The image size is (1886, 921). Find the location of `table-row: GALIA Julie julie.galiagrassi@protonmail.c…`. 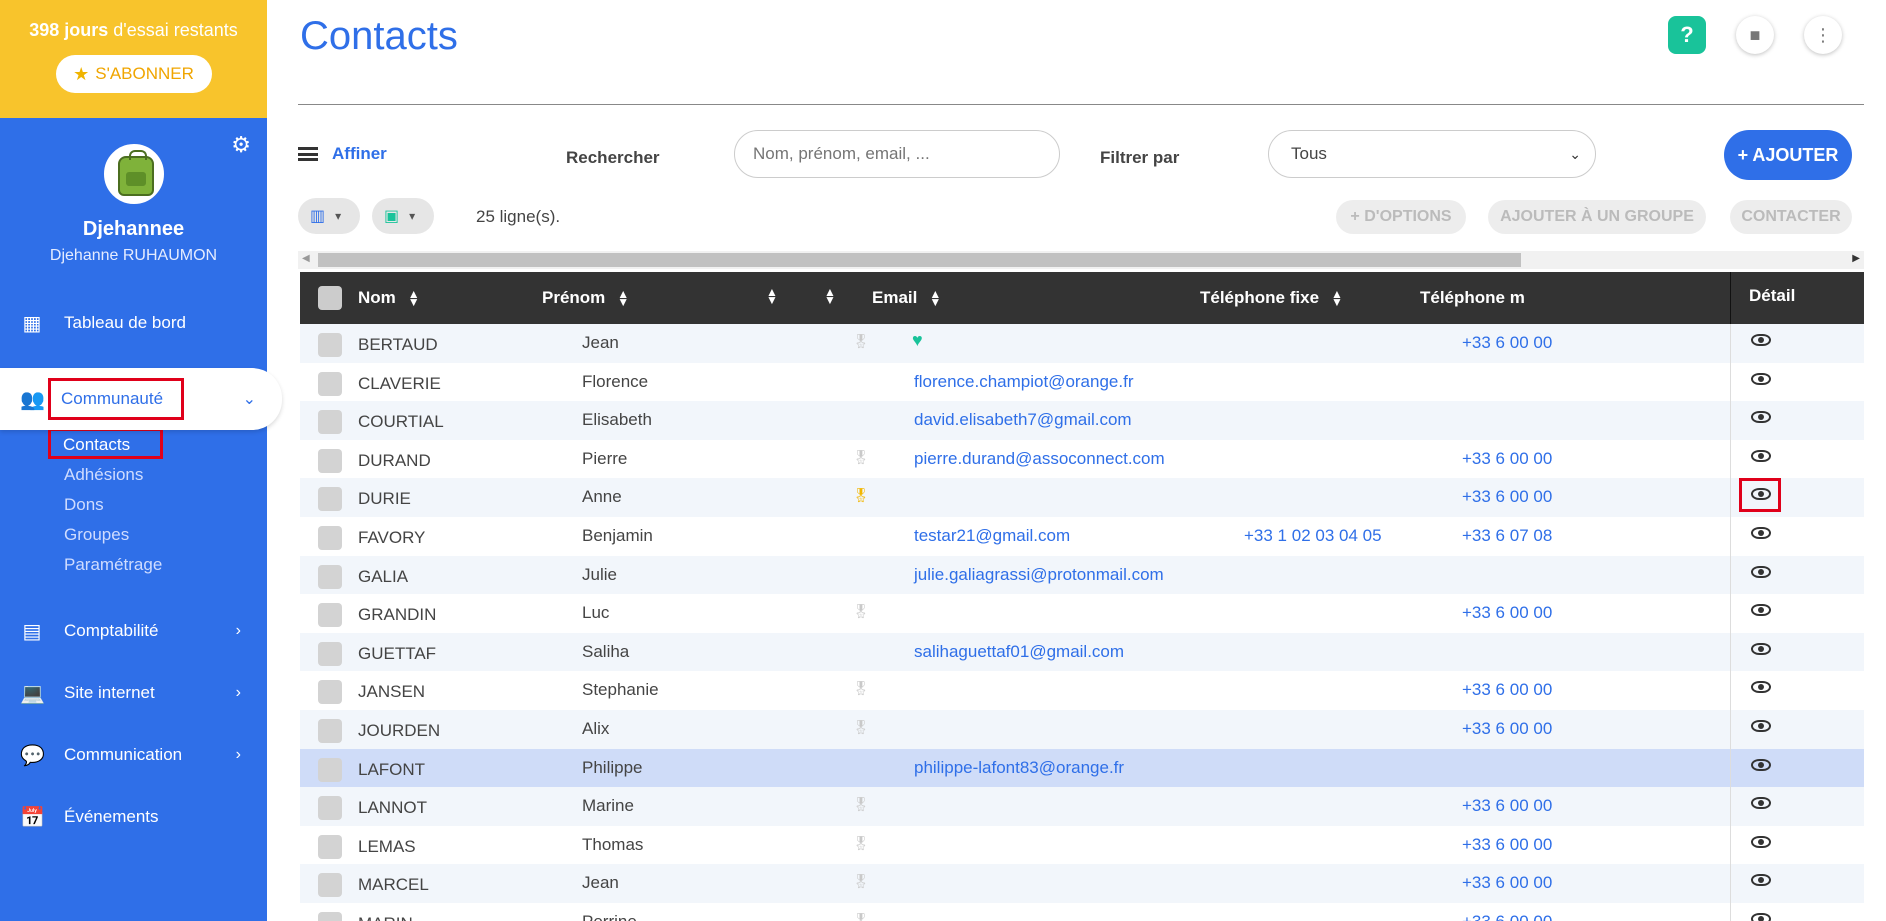

table-row: GALIA Julie julie.galiagrassi@protonmail.c… is located at coordinates (1082, 575).